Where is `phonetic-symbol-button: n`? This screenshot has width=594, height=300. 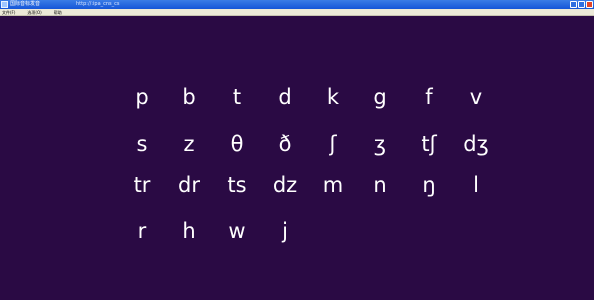
phonetic-symbol-button: n is located at coordinates (380, 185).